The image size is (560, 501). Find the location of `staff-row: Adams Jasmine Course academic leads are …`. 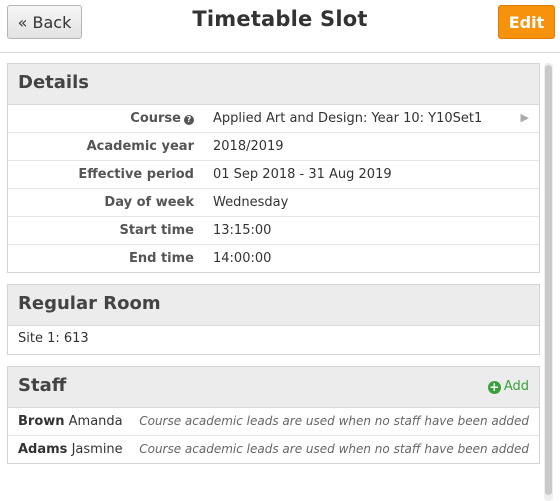

staff-row: Adams Jasmine Course academic leads are … is located at coordinates (273, 449).